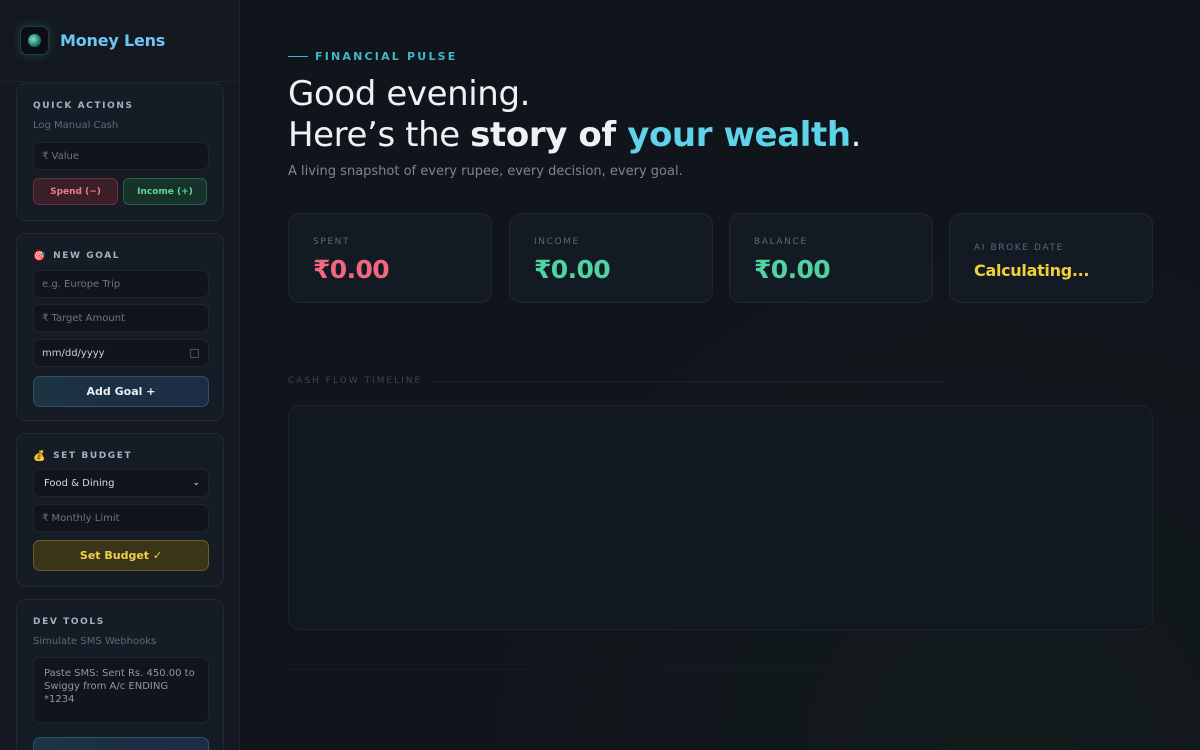  I want to click on app-logo, so click(34, 40).